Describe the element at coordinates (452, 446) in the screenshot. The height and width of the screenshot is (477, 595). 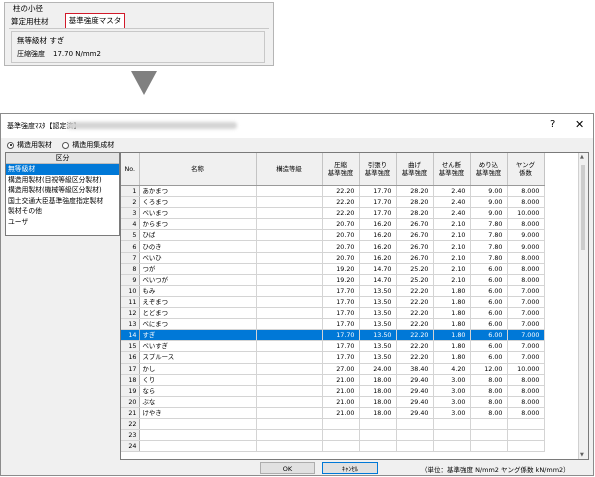
I see `col-shear-cell` at that location.